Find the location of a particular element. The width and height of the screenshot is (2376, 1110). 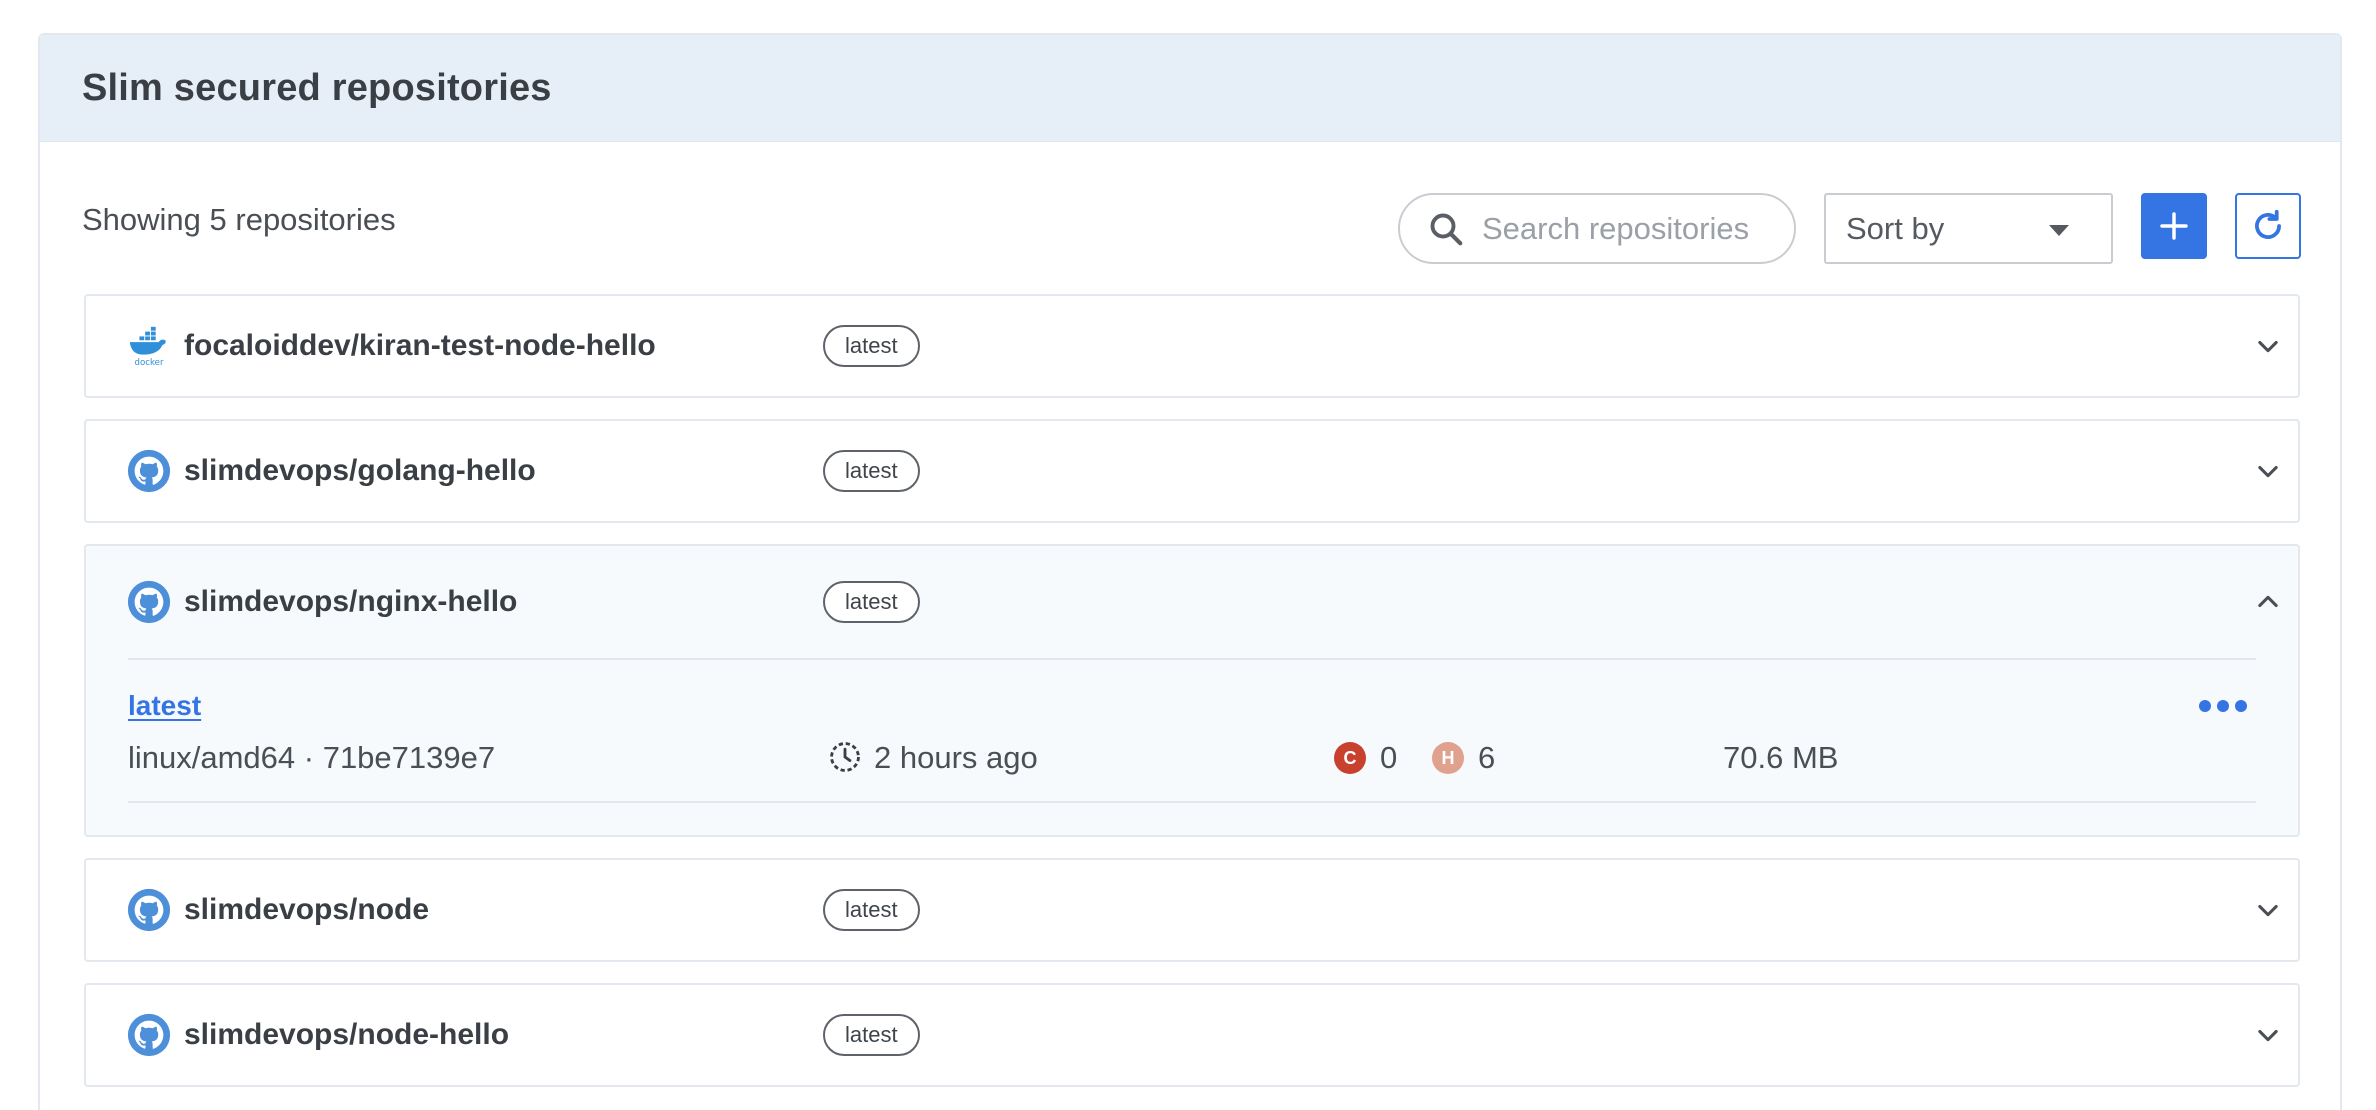

plus-icon is located at coordinates (2174, 226).